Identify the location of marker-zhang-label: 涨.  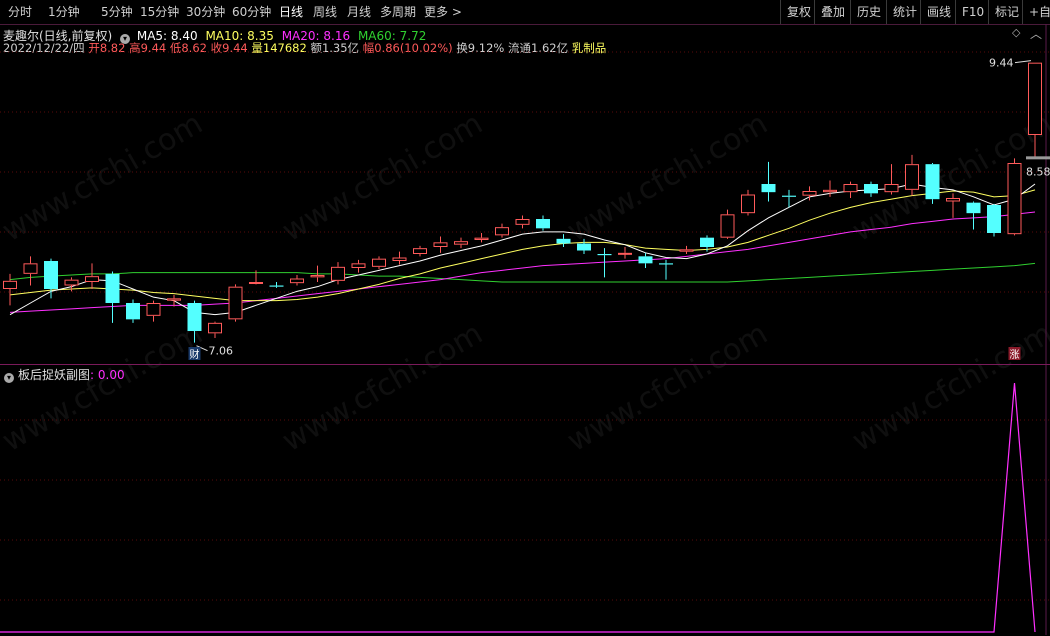
(1015, 355).